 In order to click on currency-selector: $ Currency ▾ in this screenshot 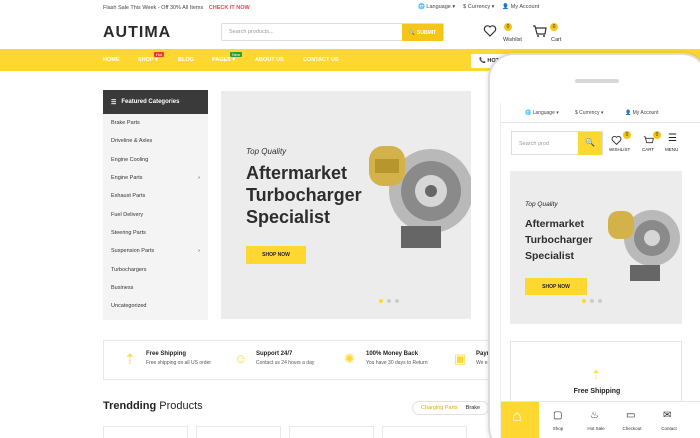, I will do `click(478, 7)`.